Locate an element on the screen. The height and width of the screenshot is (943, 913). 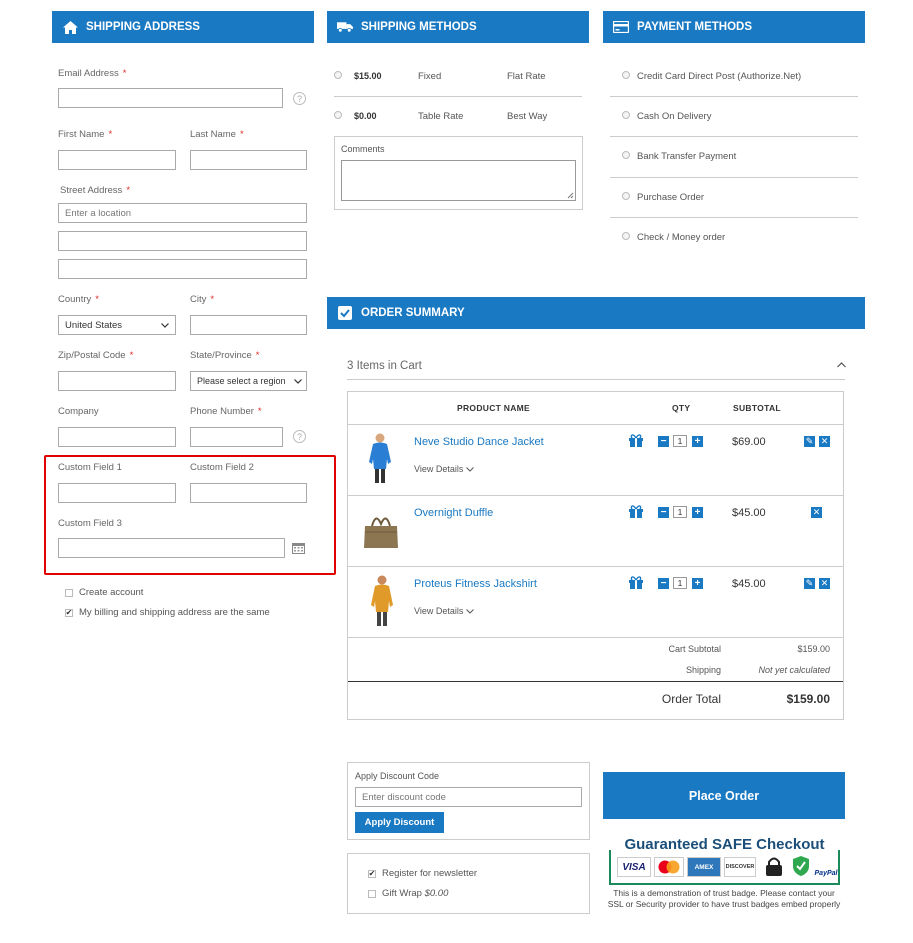
shipping-address-header: SHIPPING ADDRESS is located at coordinates (183, 27).